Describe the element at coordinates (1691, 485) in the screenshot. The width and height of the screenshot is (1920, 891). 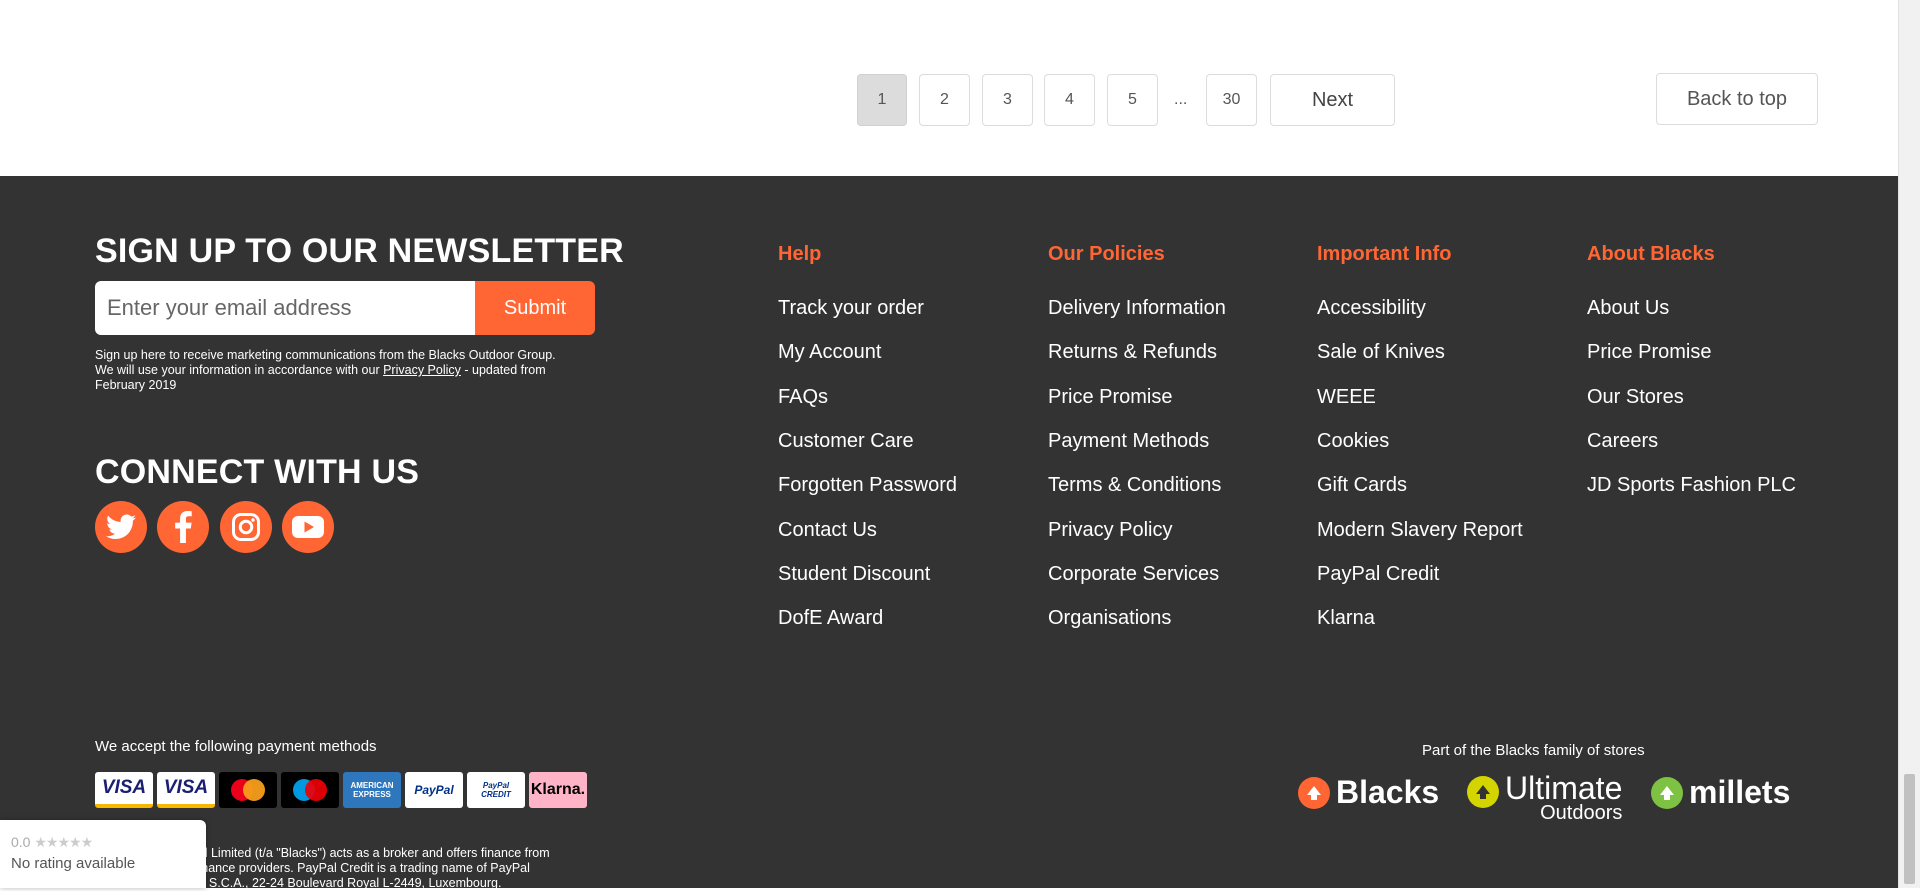
I see `footer-link: JD Sports Fashion PLC` at that location.